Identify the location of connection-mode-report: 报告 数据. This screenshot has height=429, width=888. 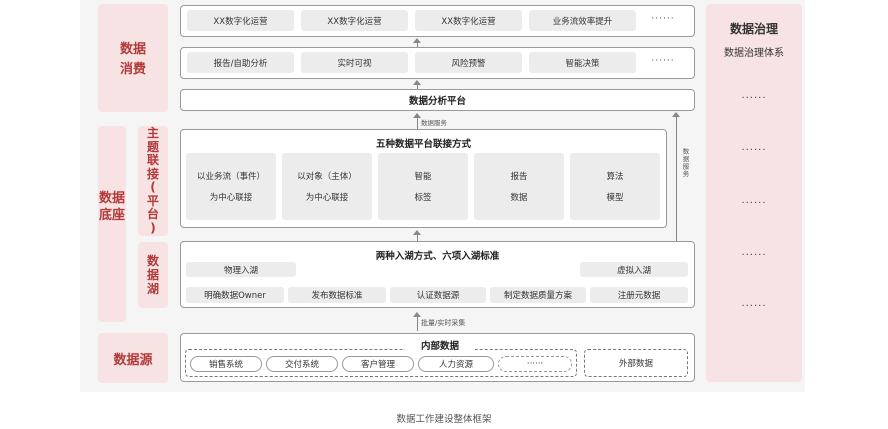
(519, 186).